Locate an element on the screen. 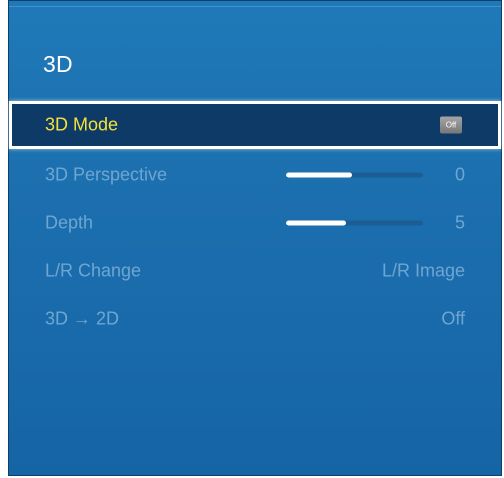 This screenshot has height=478, width=504. panel-top-divider is located at coordinates (255, 6).